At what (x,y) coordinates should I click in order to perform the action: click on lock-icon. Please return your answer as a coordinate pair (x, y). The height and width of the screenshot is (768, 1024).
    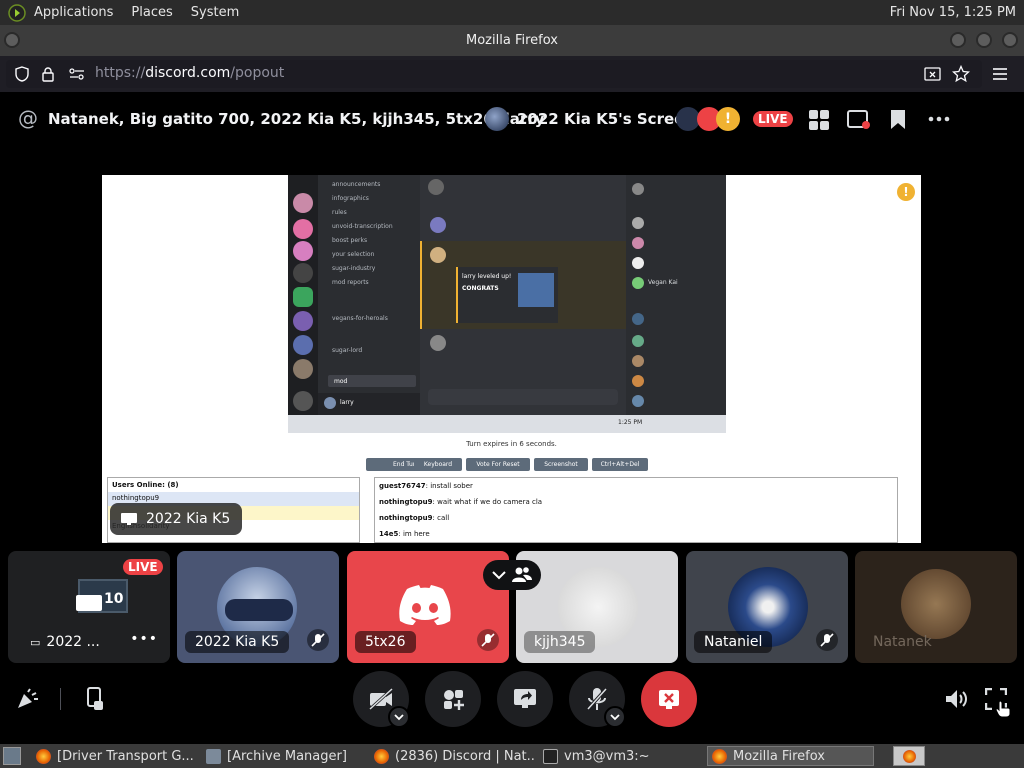
    Looking at the image, I should click on (48, 74).